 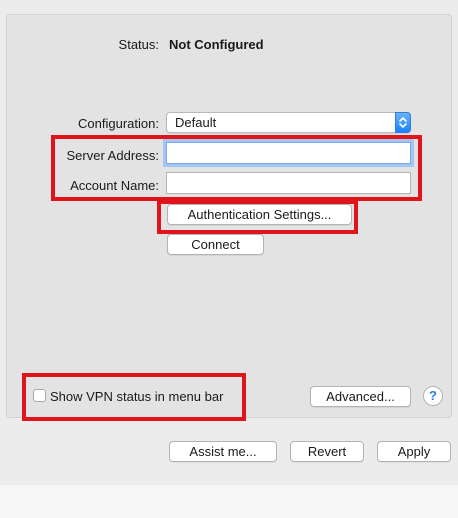 What do you see at coordinates (138, 44) in the screenshot?
I see `status-label: Status:` at bounding box center [138, 44].